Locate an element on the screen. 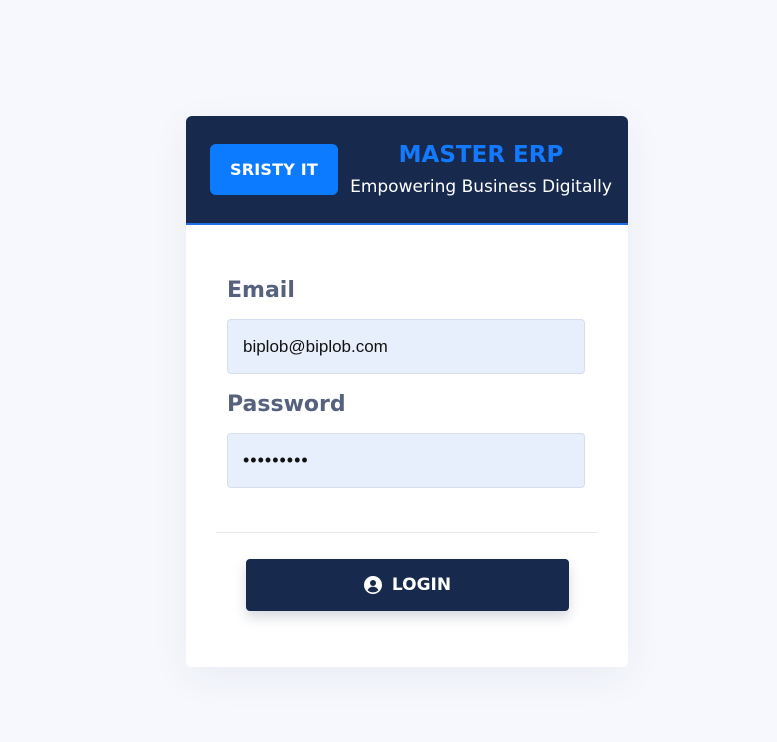  password-label: Password is located at coordinates (286, 404).